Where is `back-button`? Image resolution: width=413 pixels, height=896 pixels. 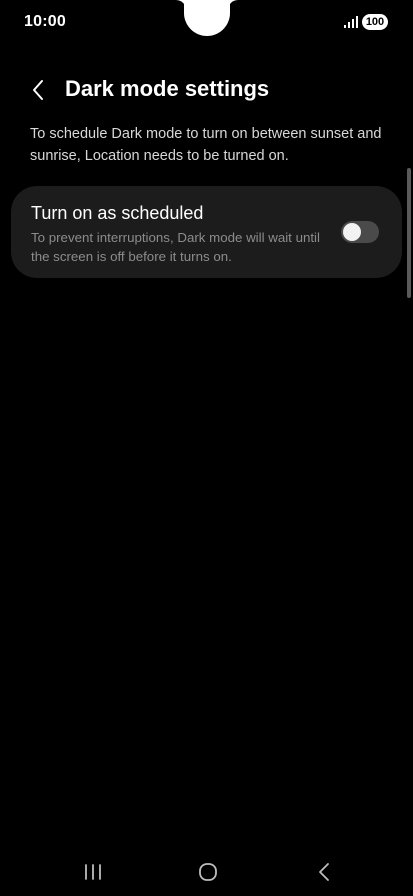 back-button is located at coordinates (38, 90).